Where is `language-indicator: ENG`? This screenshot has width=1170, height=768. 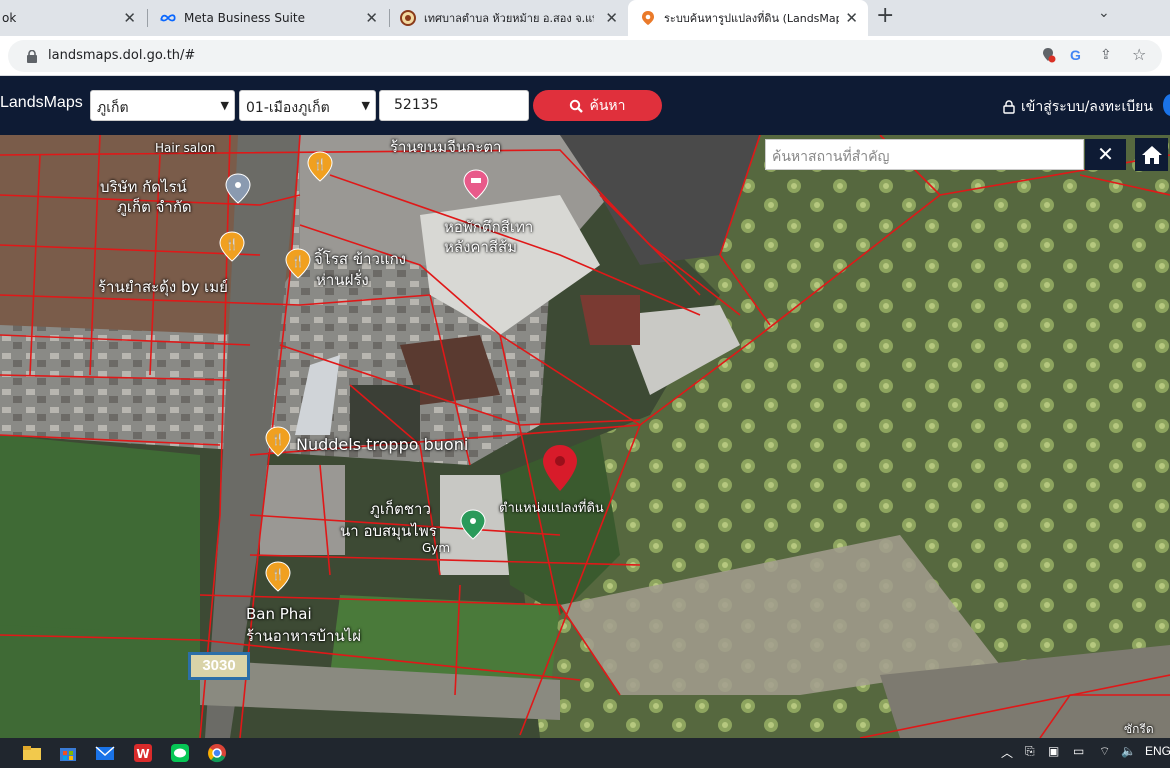
language-indicator: ENG is located at coordinates (1157, 751).